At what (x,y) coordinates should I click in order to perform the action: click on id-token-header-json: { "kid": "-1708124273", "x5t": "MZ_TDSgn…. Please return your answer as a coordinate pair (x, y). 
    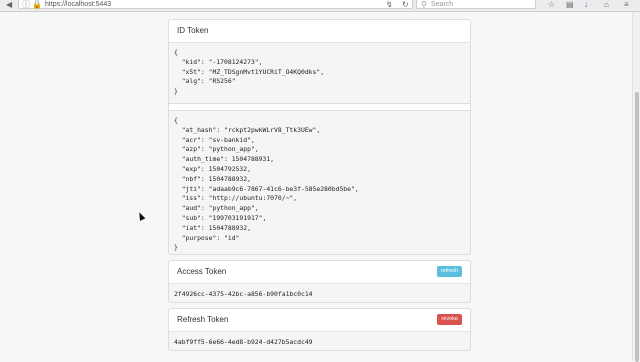
    Looking at the image, I should click on (249, 72).